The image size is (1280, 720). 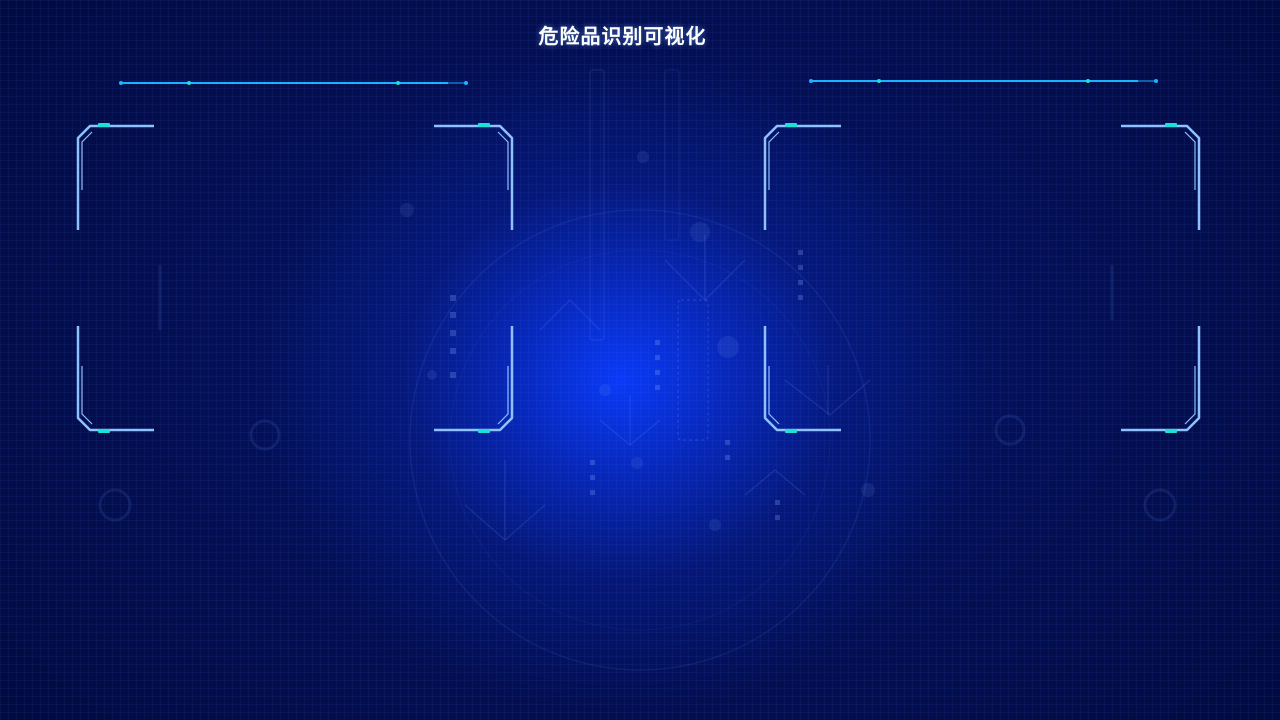 I want to click on left-panel-frame, so click(x=295, y=278).